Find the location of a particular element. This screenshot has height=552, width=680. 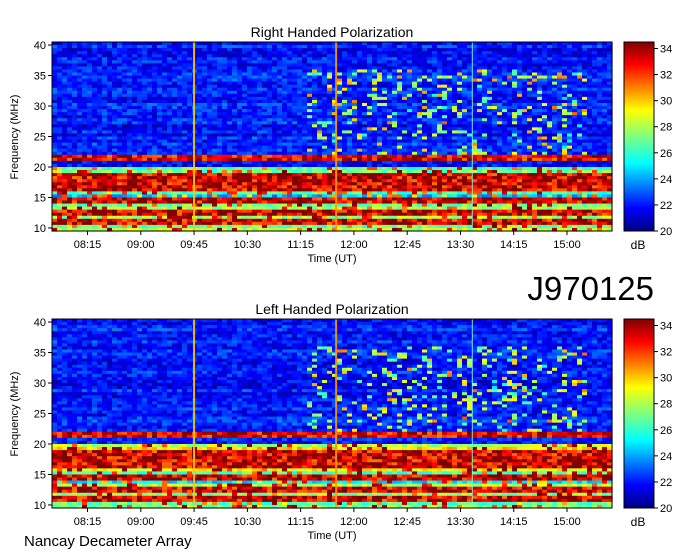

panel-title: Right Handed Polarization is located at coordinates (332, 32).